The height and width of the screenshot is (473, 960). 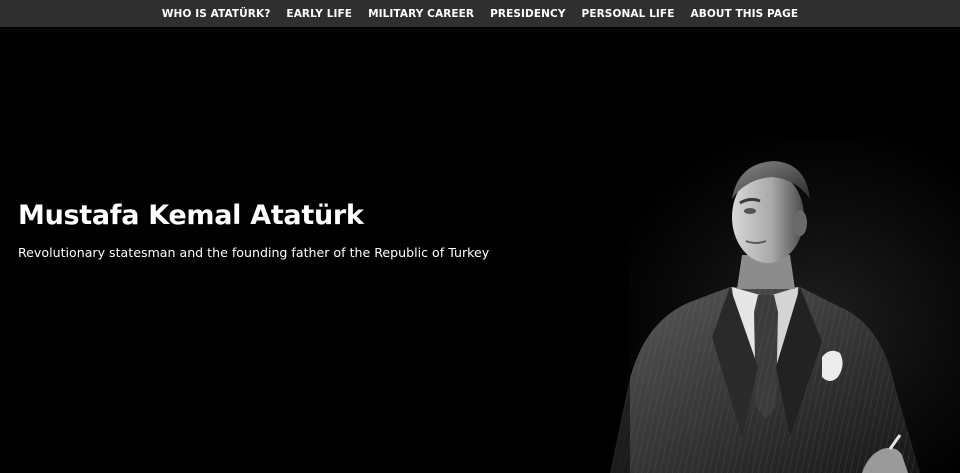 What do you see at coordinates (191, 215) in the screenshot?
I see `hero-title: Mustafa Kemal Atatürk` at bounding box center [191, 215].